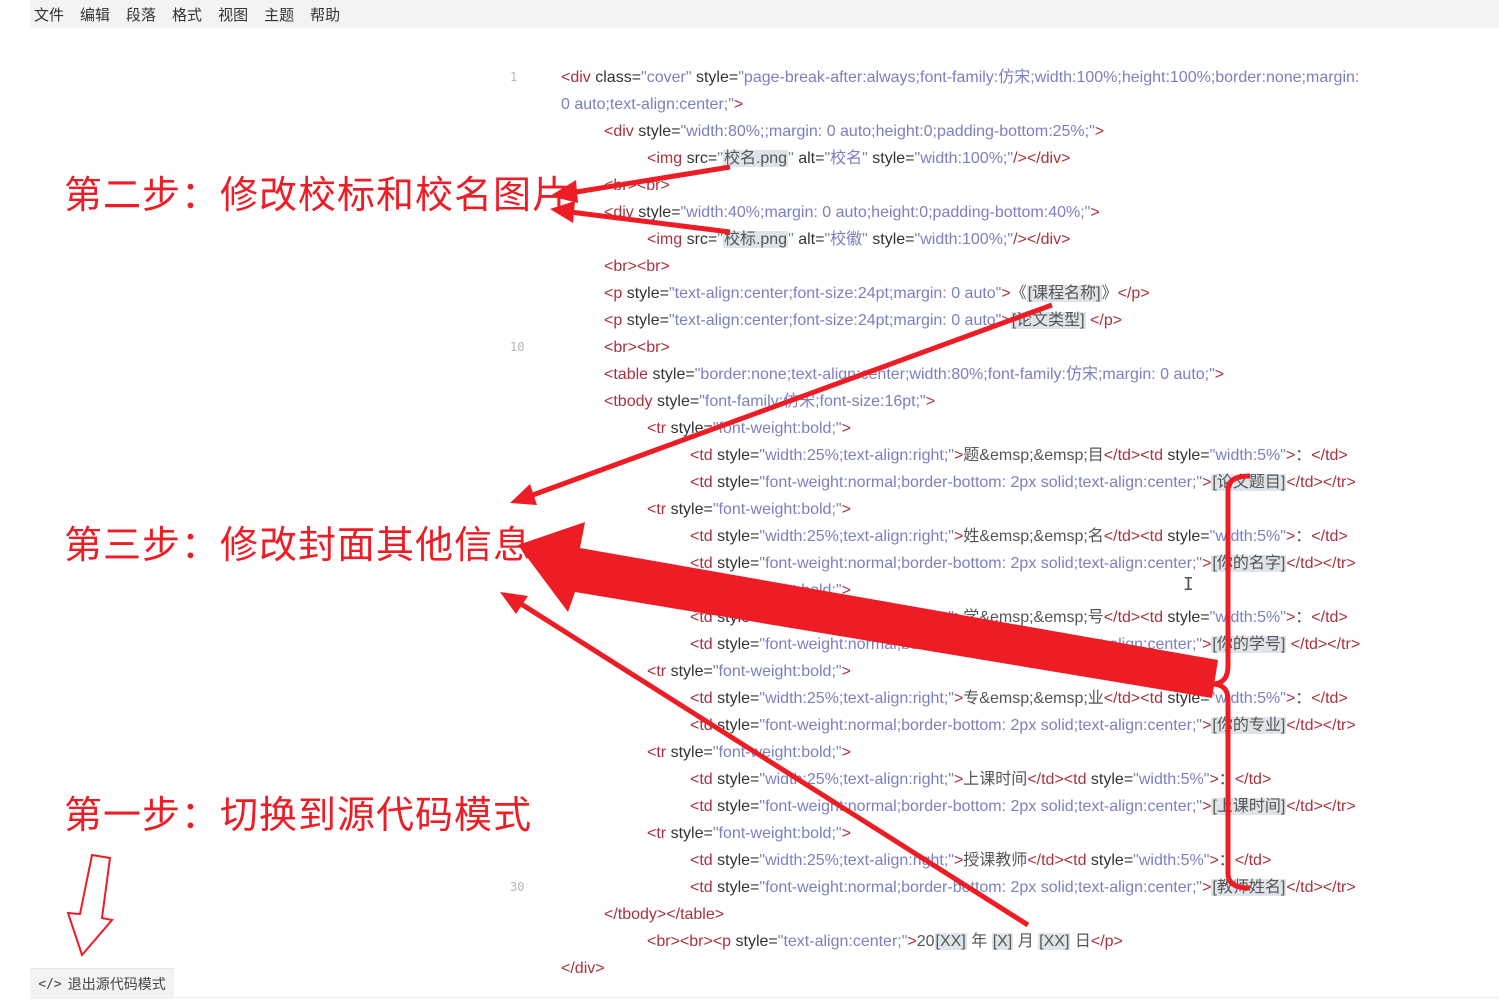  I want to click on line-number: 30, so click(517, 887).